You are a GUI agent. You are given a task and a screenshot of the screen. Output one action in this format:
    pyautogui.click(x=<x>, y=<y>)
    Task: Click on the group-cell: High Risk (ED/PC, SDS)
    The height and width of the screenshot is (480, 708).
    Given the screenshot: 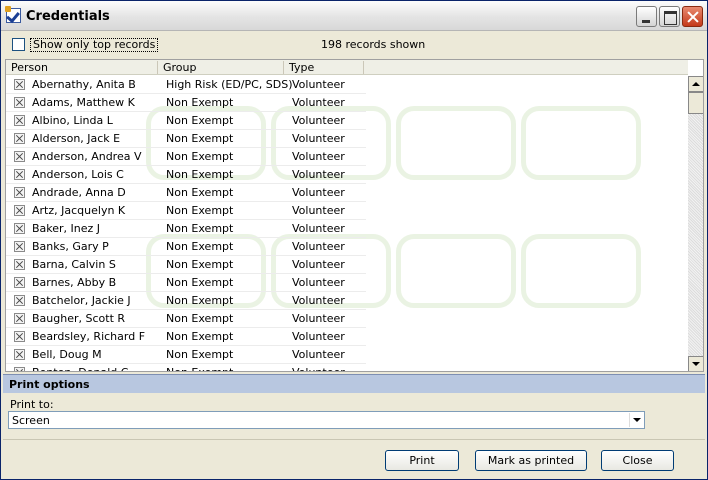 What is the action you would take?
    pyautogui.click(x=229, y=84)
    